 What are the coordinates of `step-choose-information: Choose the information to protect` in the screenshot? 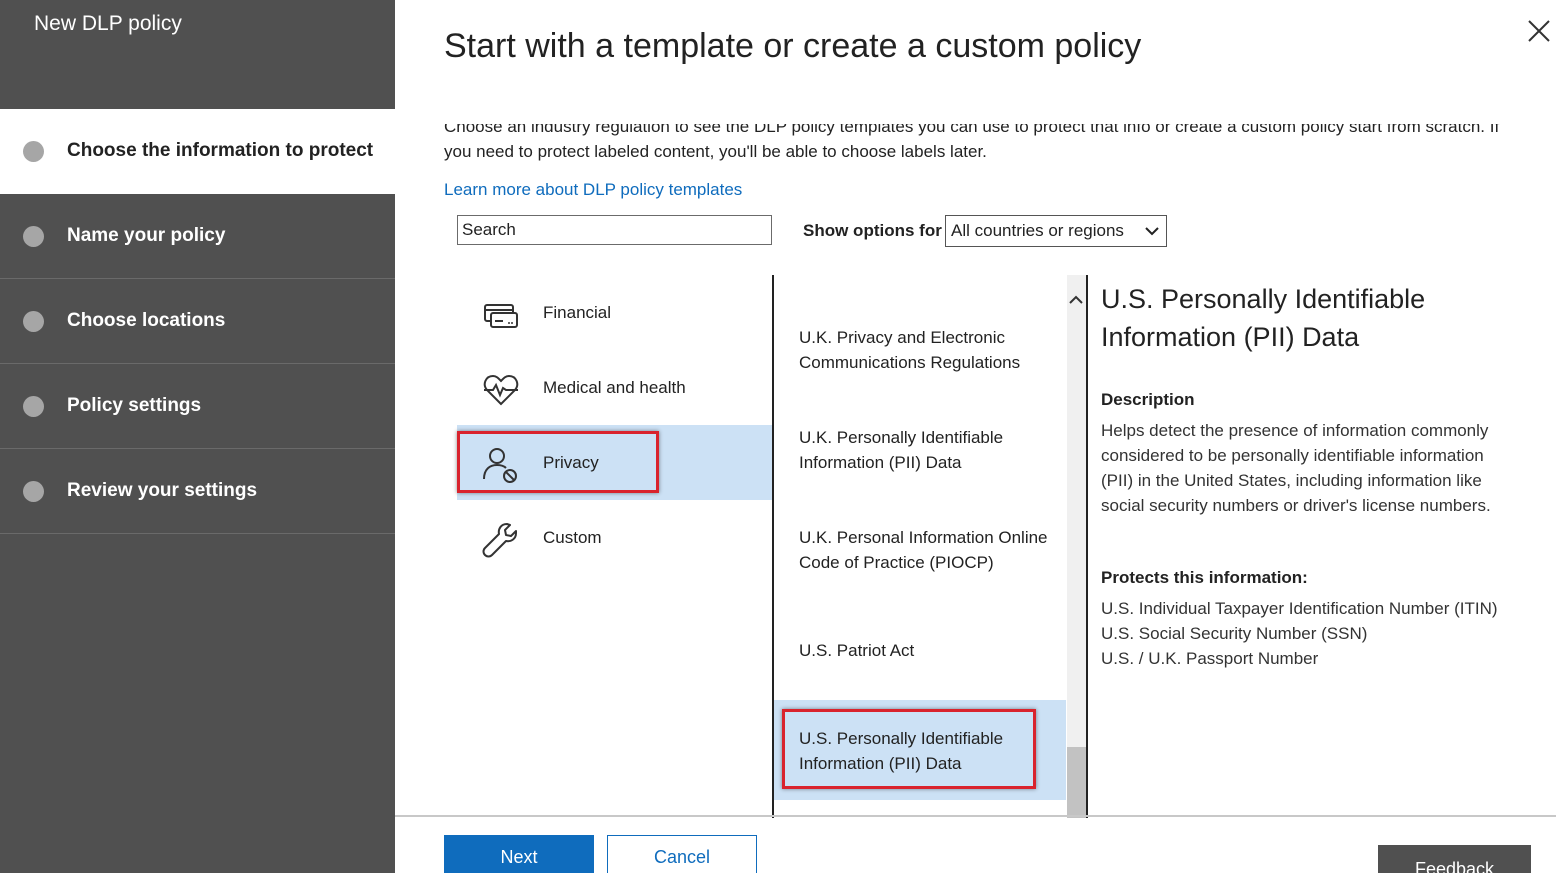 It's located at (197, 151).